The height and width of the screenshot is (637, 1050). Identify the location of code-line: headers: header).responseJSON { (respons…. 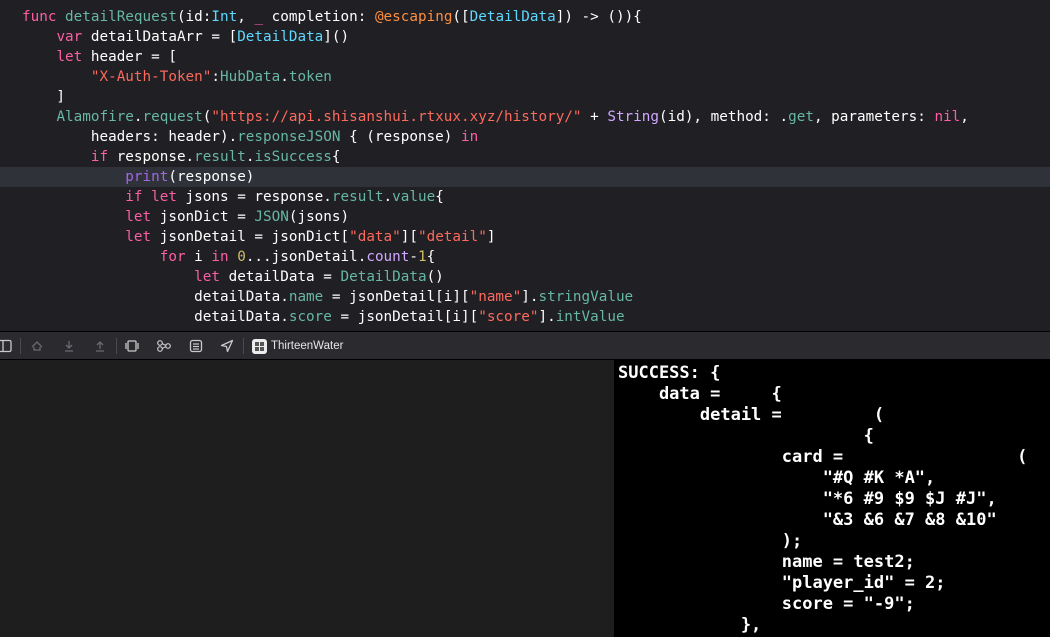
(525, 137).